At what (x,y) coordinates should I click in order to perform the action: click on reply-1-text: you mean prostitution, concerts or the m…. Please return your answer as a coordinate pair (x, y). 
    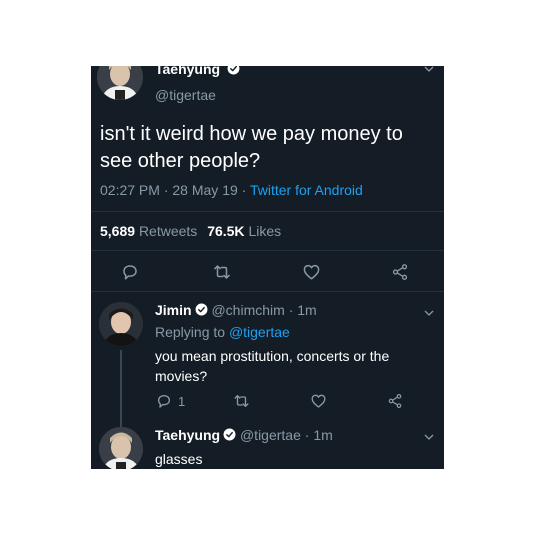
    Looking at the image, I should click on (272, 366).